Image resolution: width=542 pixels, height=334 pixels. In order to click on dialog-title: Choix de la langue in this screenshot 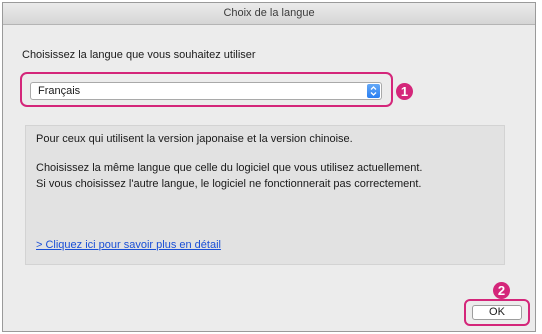, I will do `click(269, 14)`.